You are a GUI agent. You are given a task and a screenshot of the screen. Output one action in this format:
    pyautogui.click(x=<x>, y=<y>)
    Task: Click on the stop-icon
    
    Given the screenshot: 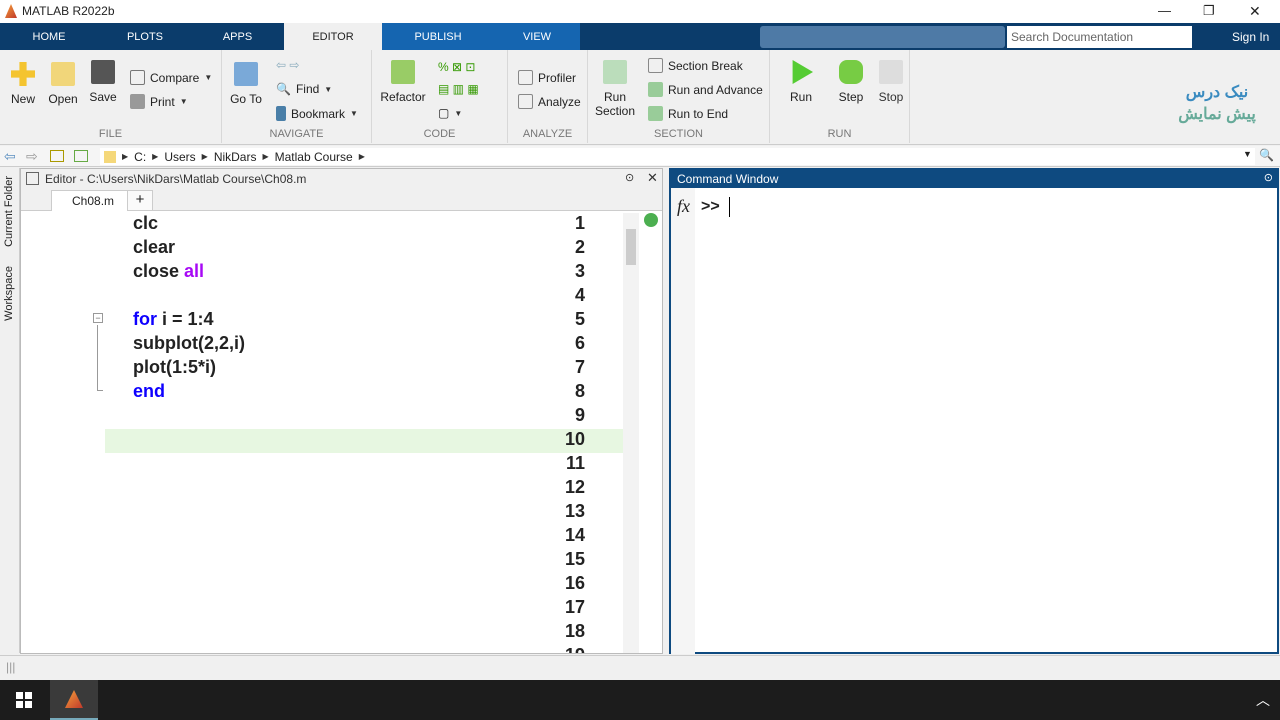 What is the action you would take?
    pyautogui.click(x=891, y=72)
    